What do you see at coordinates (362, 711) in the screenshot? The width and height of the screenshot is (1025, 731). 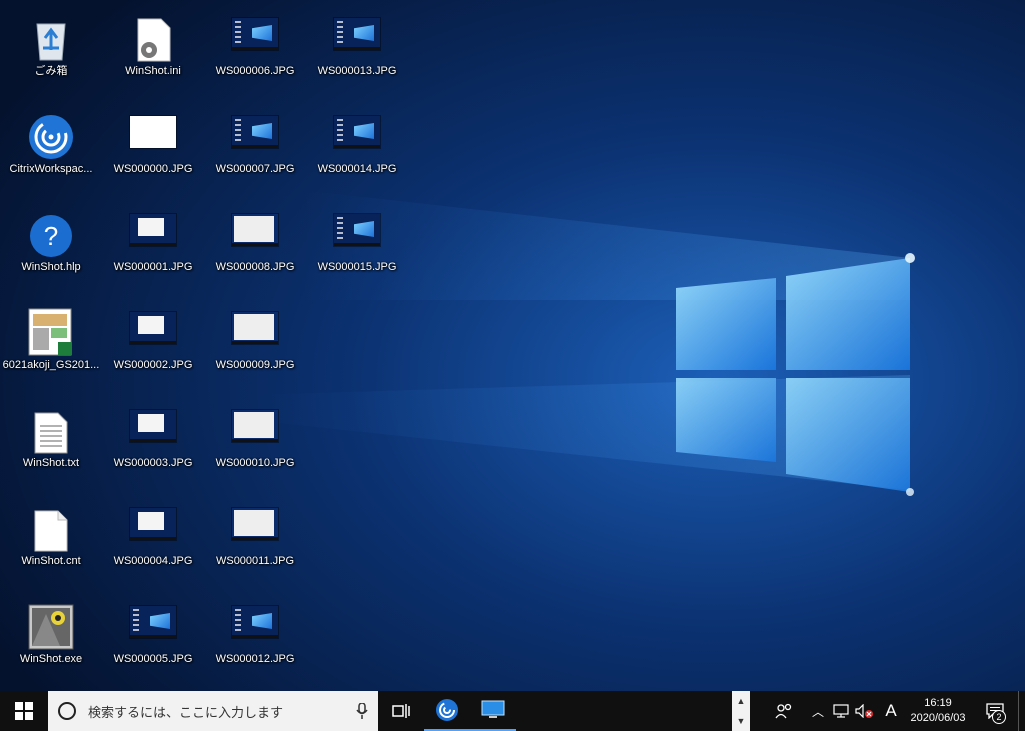 I see `microphone-icon` at bounding box center [362, 711].